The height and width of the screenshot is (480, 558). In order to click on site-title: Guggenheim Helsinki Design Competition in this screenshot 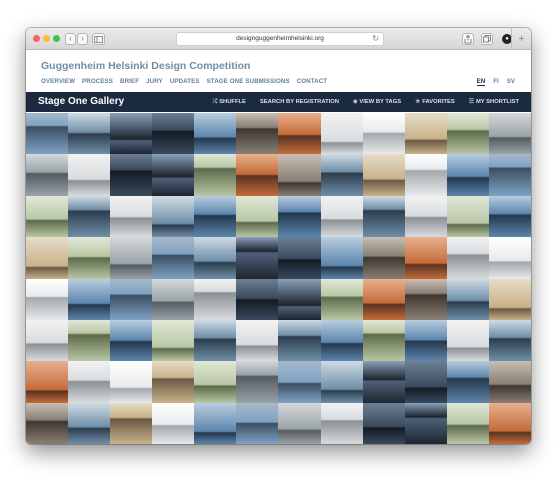, I will do `click(145, 66)`.